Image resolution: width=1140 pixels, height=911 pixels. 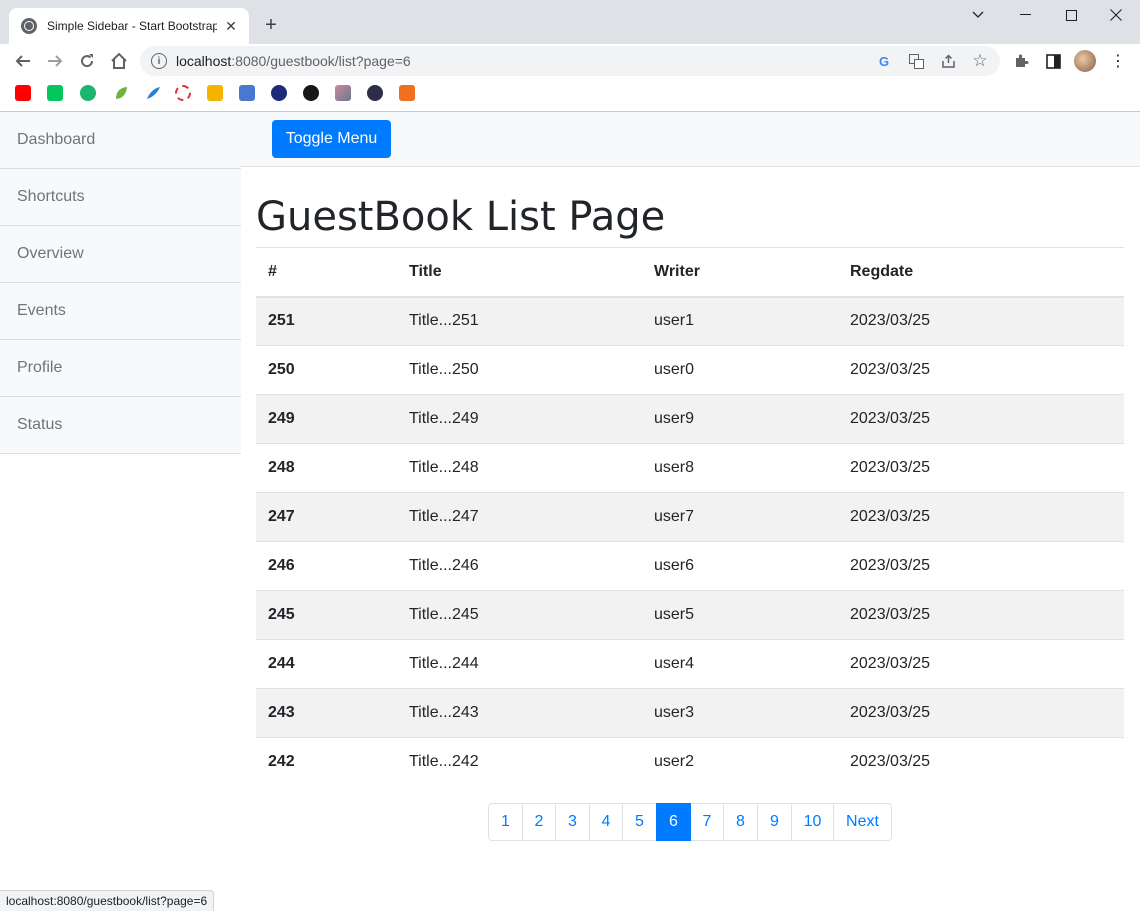 I want to click on page-link-7: 7, so click(x=707, y=822).